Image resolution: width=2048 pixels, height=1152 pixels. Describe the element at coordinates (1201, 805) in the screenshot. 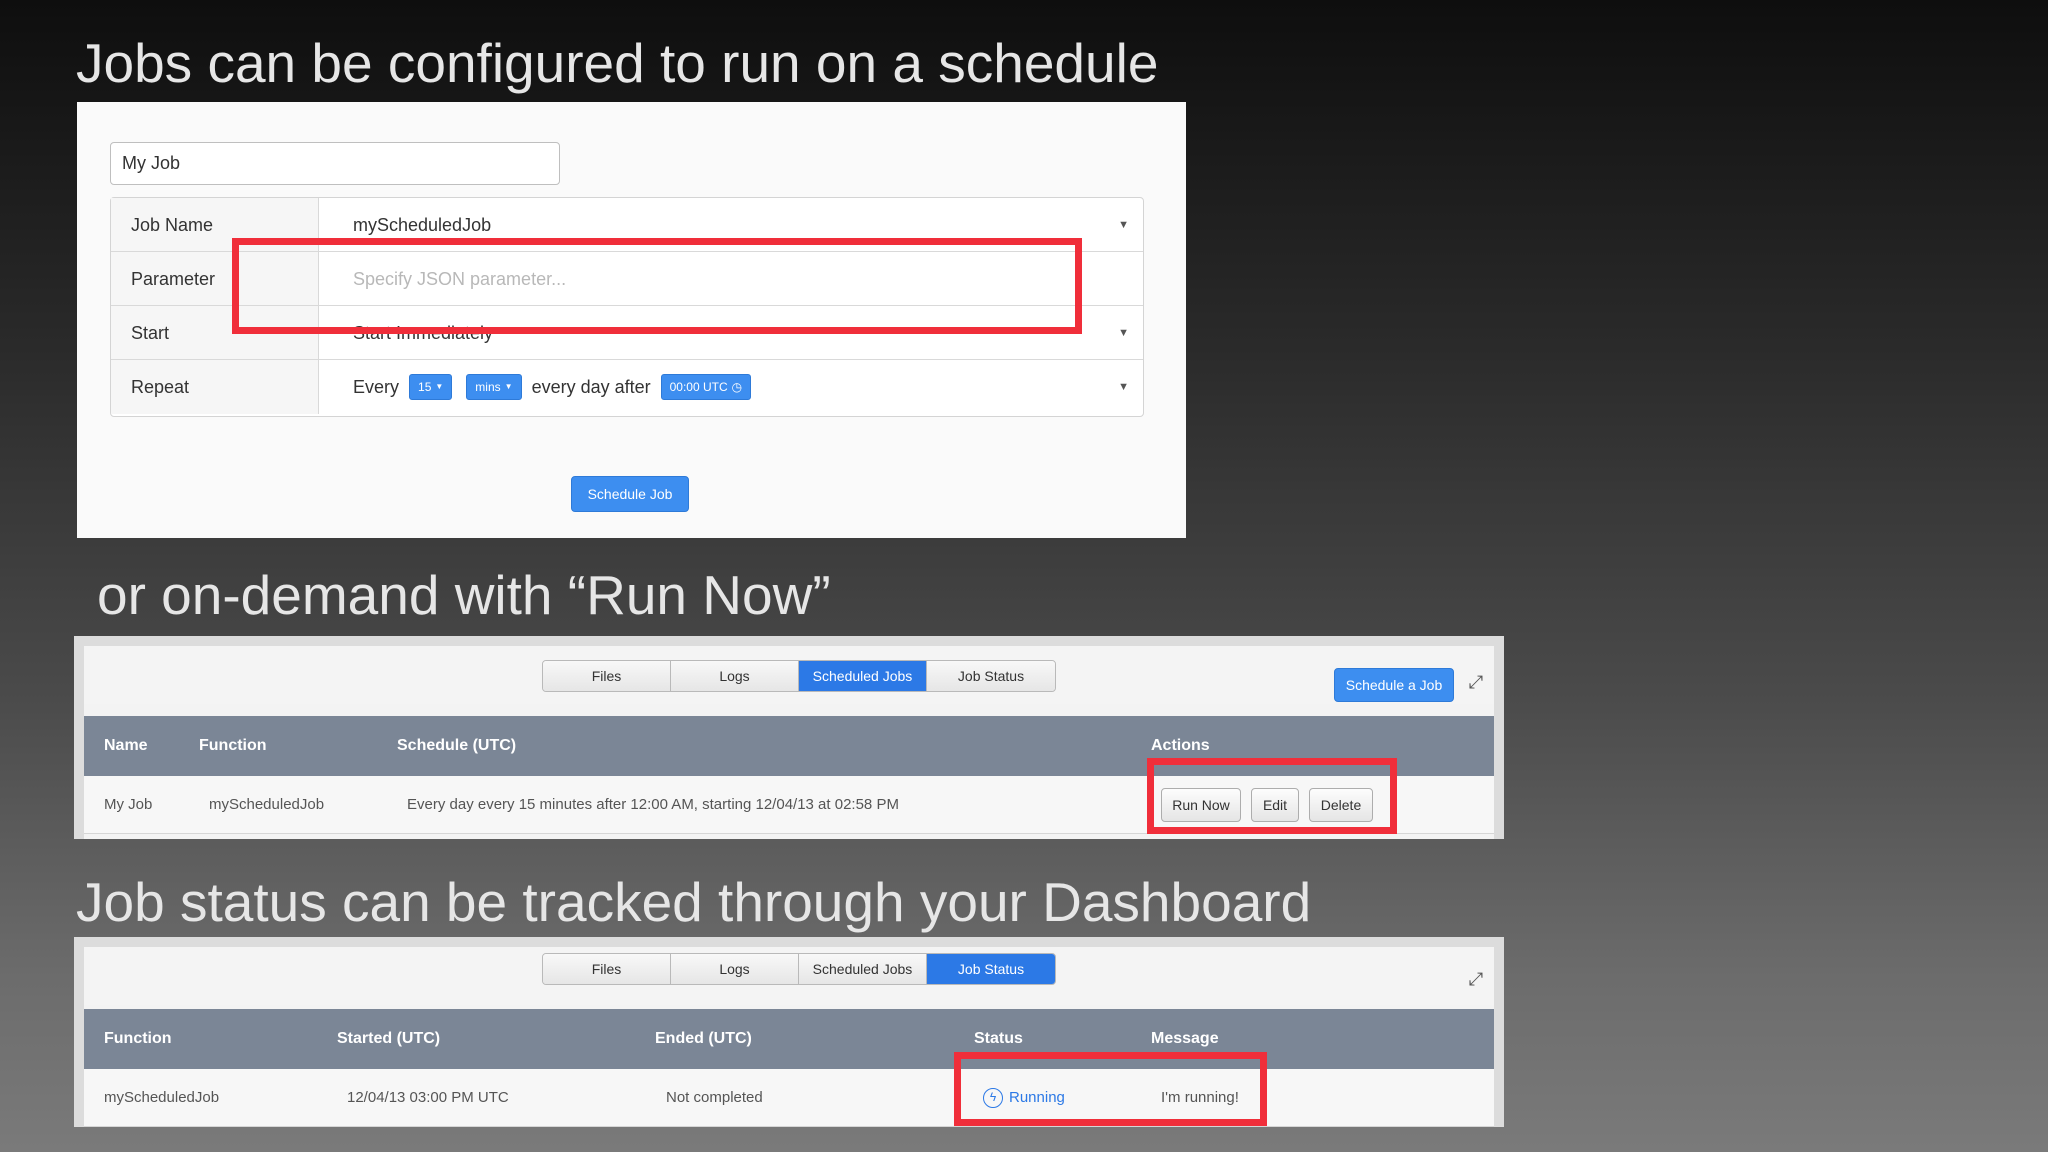

I see `run-now-button: Run Now` at that location.